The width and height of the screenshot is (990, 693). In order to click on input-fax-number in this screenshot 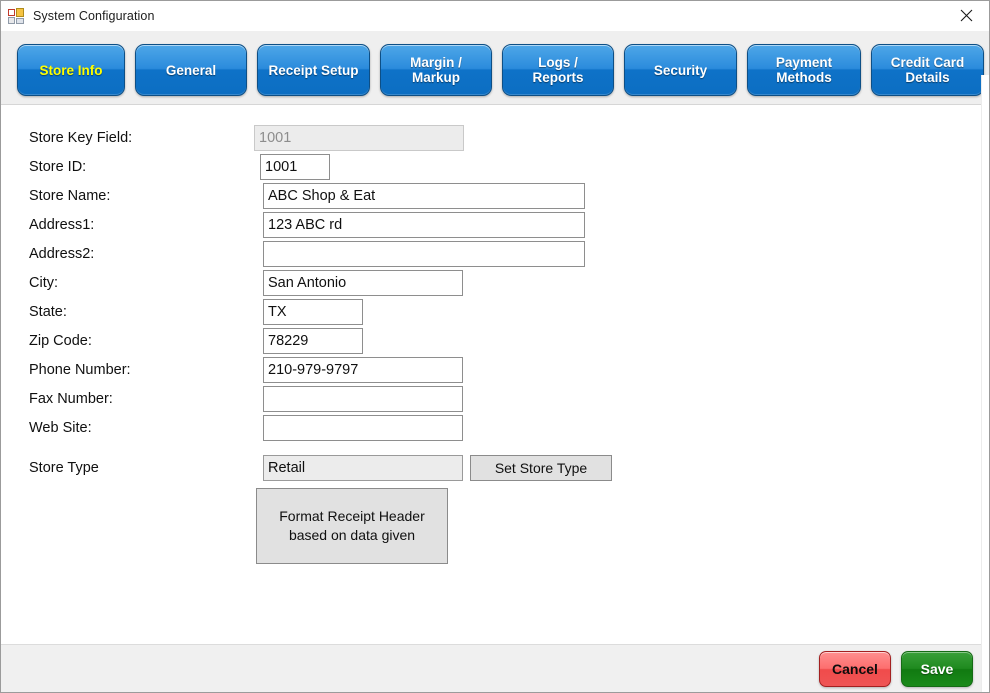, I will do `click(363, 399)`.